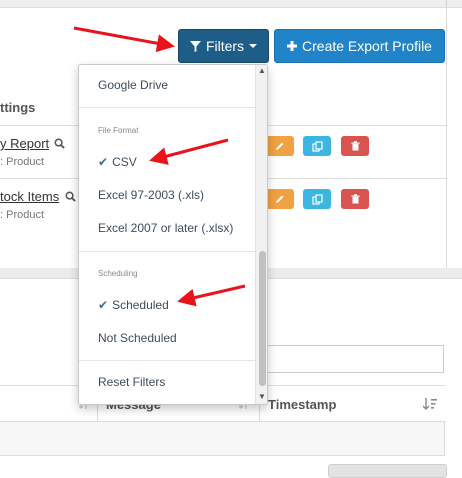 This screenshot has height=478, width=462. What do you see at coordinates (24, 143) in the screenshot?
I see `report-name-link: y Report` at bounding box center [24, 143].